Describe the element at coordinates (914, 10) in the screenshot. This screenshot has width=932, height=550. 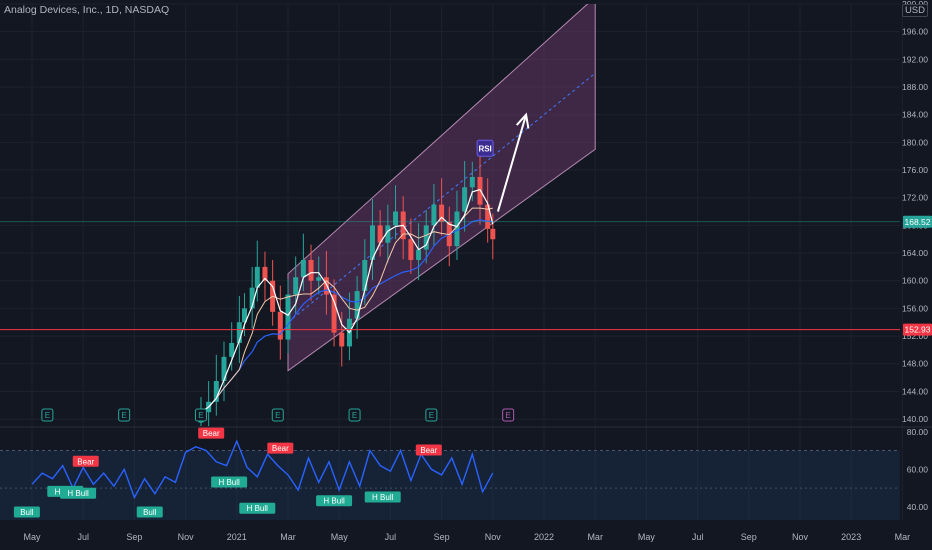
I see `currency-badge: USD` at that location.